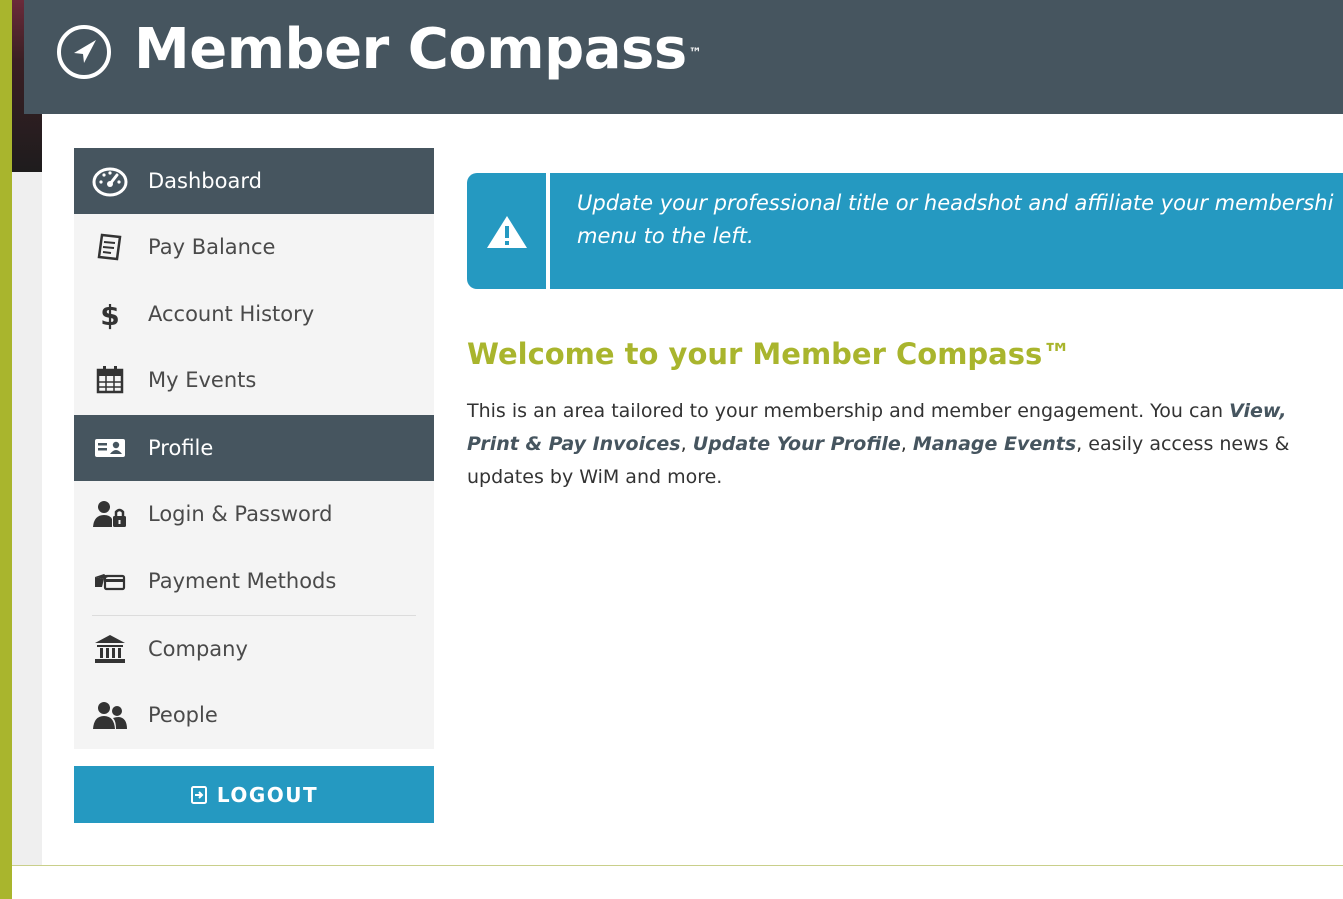  Describe the element at coordinates (109, 247) in the screenshot. I see `invoice-icon` at that location.